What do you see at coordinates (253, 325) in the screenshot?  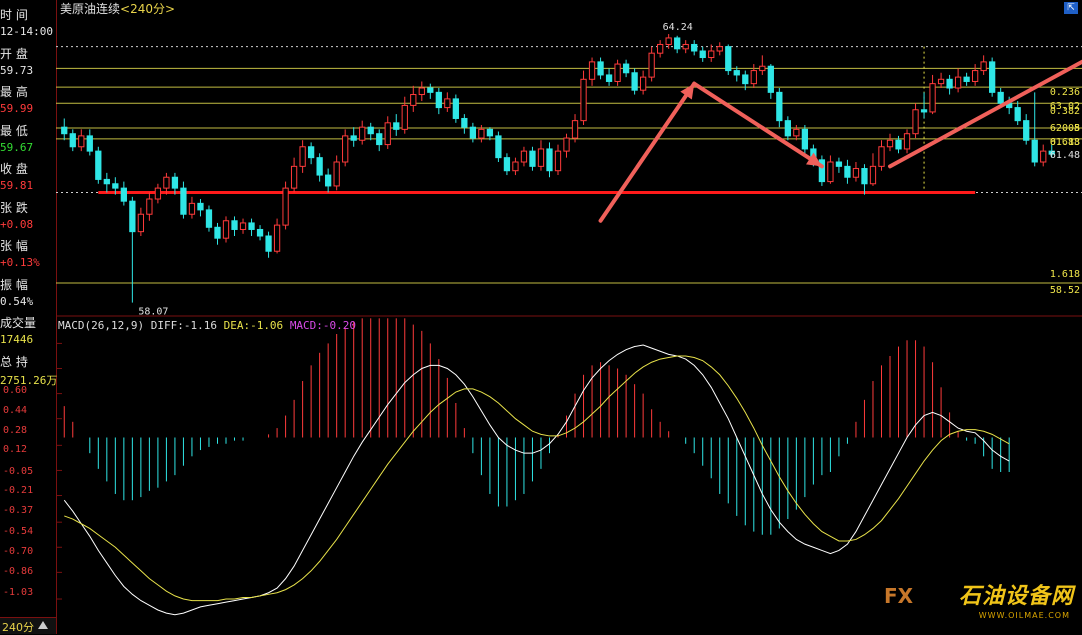 I see `macd-dea-label: DEA:-1.06` at bounding box center [253, 325].